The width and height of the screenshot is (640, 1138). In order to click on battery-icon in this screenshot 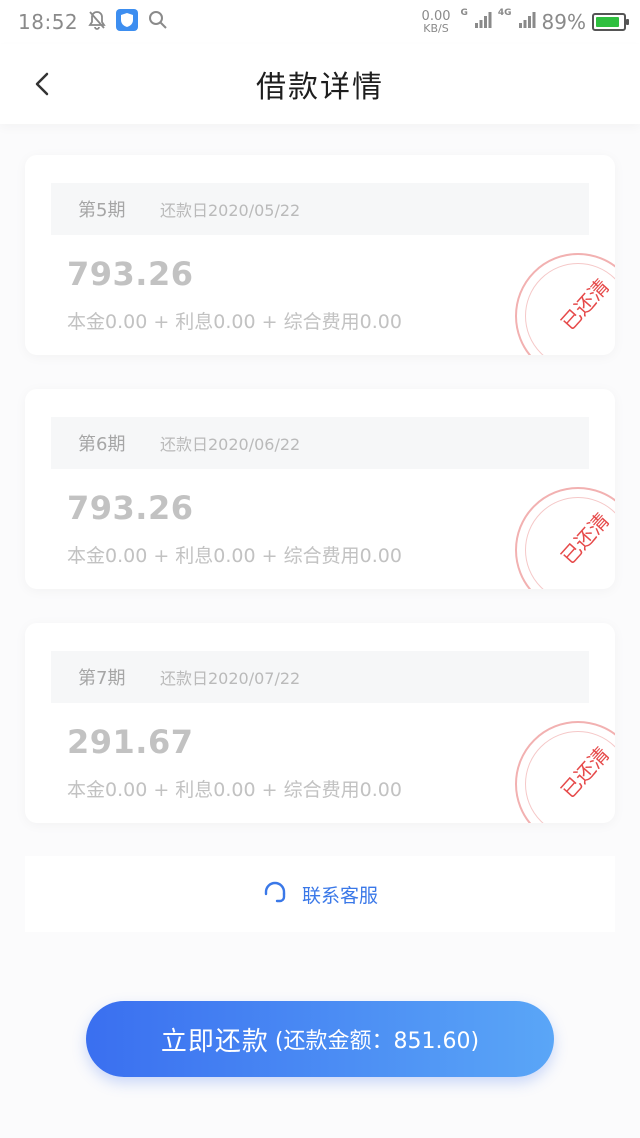, I will do `click(610, 22)`.